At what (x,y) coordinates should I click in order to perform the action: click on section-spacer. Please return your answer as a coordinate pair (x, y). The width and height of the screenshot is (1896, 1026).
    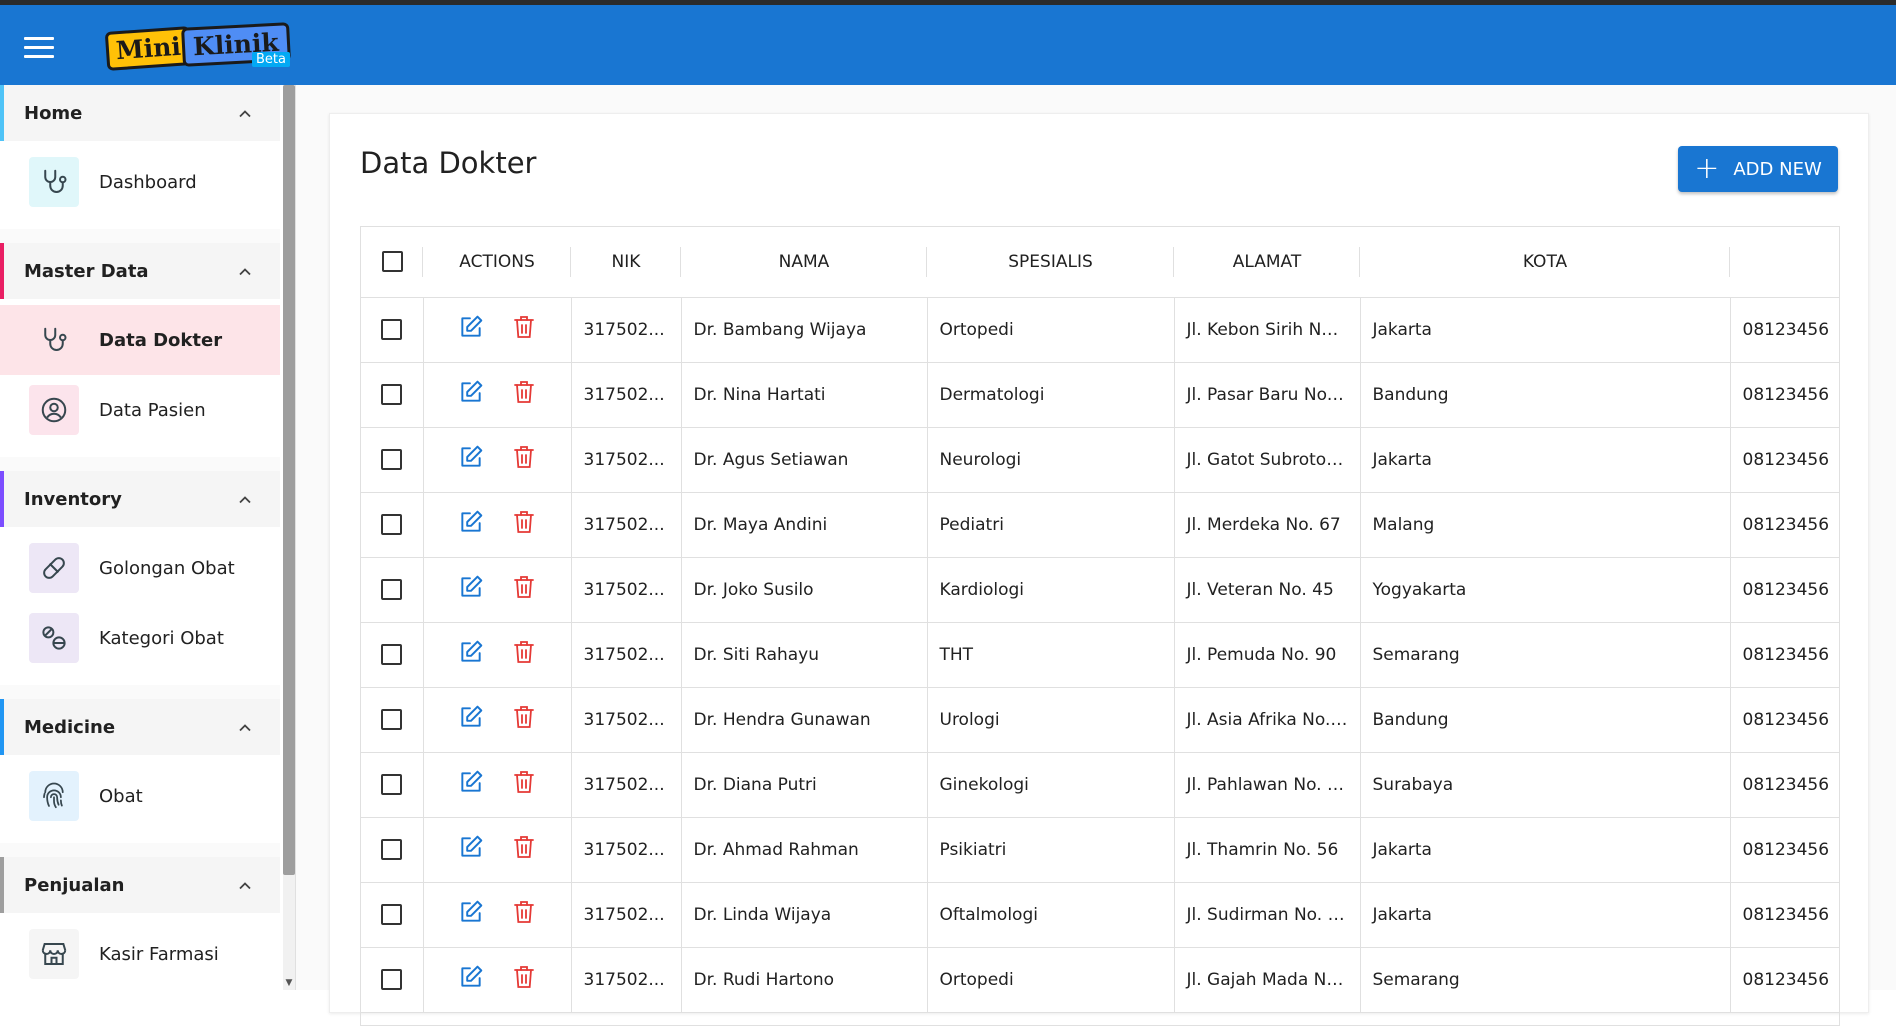
    Looking at the image, I should click on (140, 464).